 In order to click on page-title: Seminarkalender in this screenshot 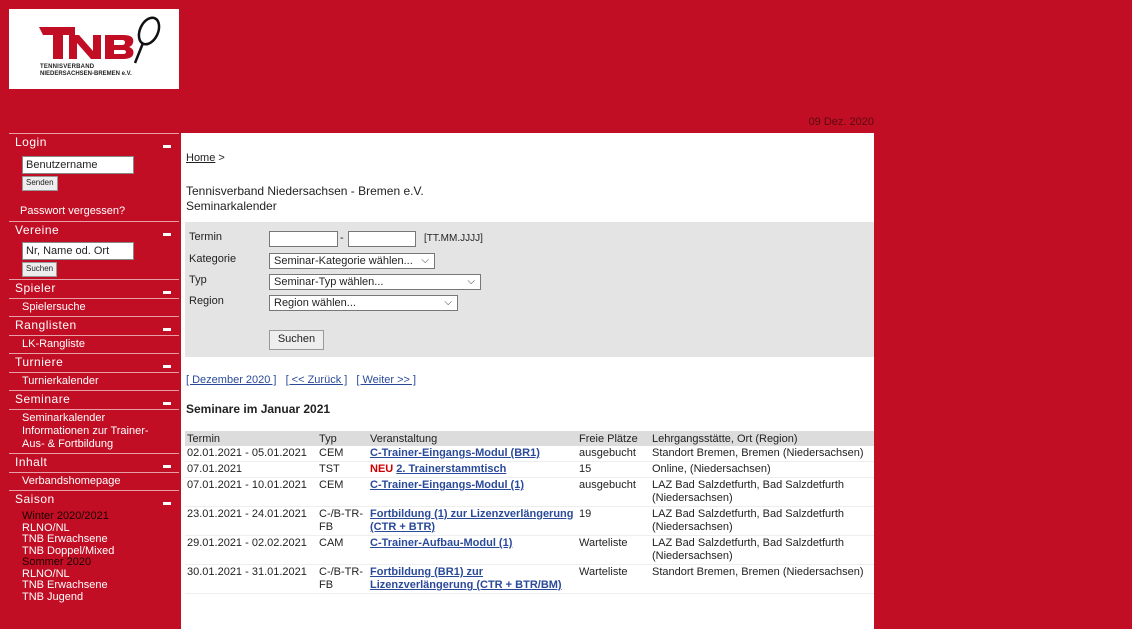, I will do `click(231, 206)`.